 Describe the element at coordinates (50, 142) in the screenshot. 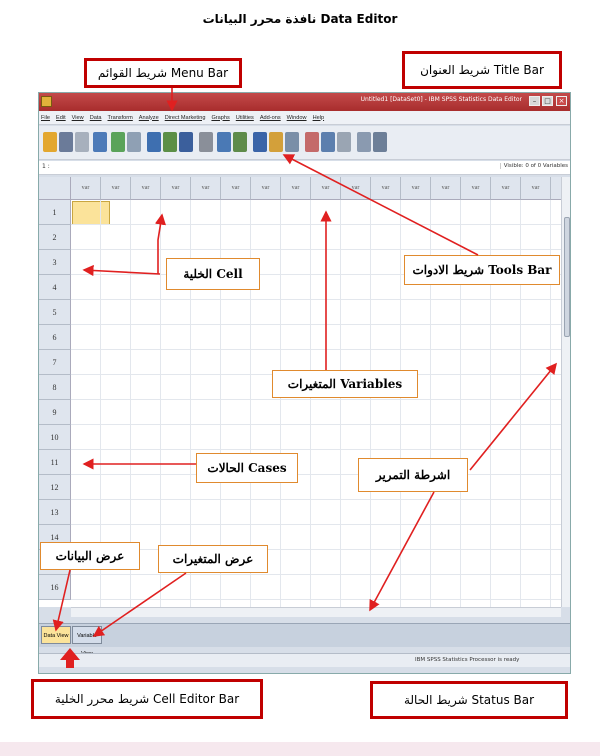

I see `open-file-icon` at that location.